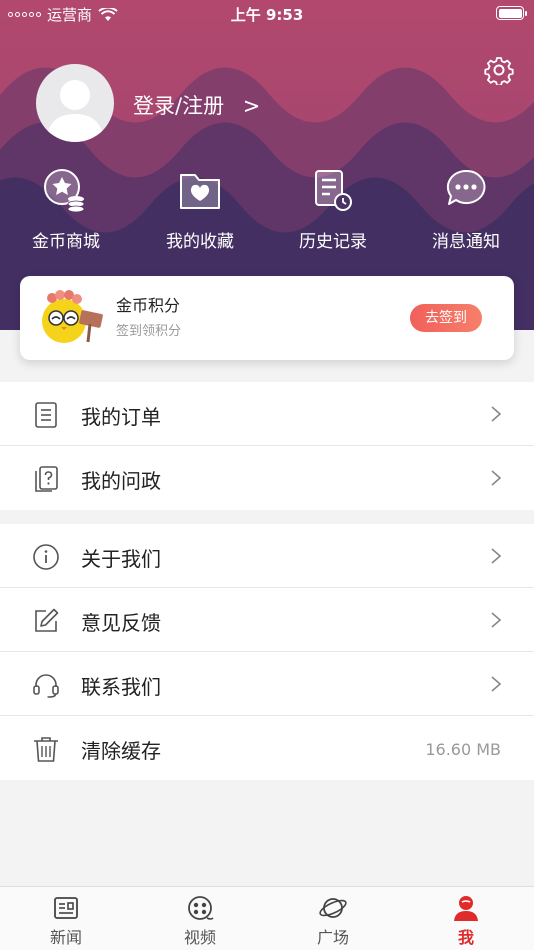 This screenshot has height=950, width=534. What do you see at coordinates (46, 749) in the screenshot?
I see `trash-icon` at bounding box center [46, 749].